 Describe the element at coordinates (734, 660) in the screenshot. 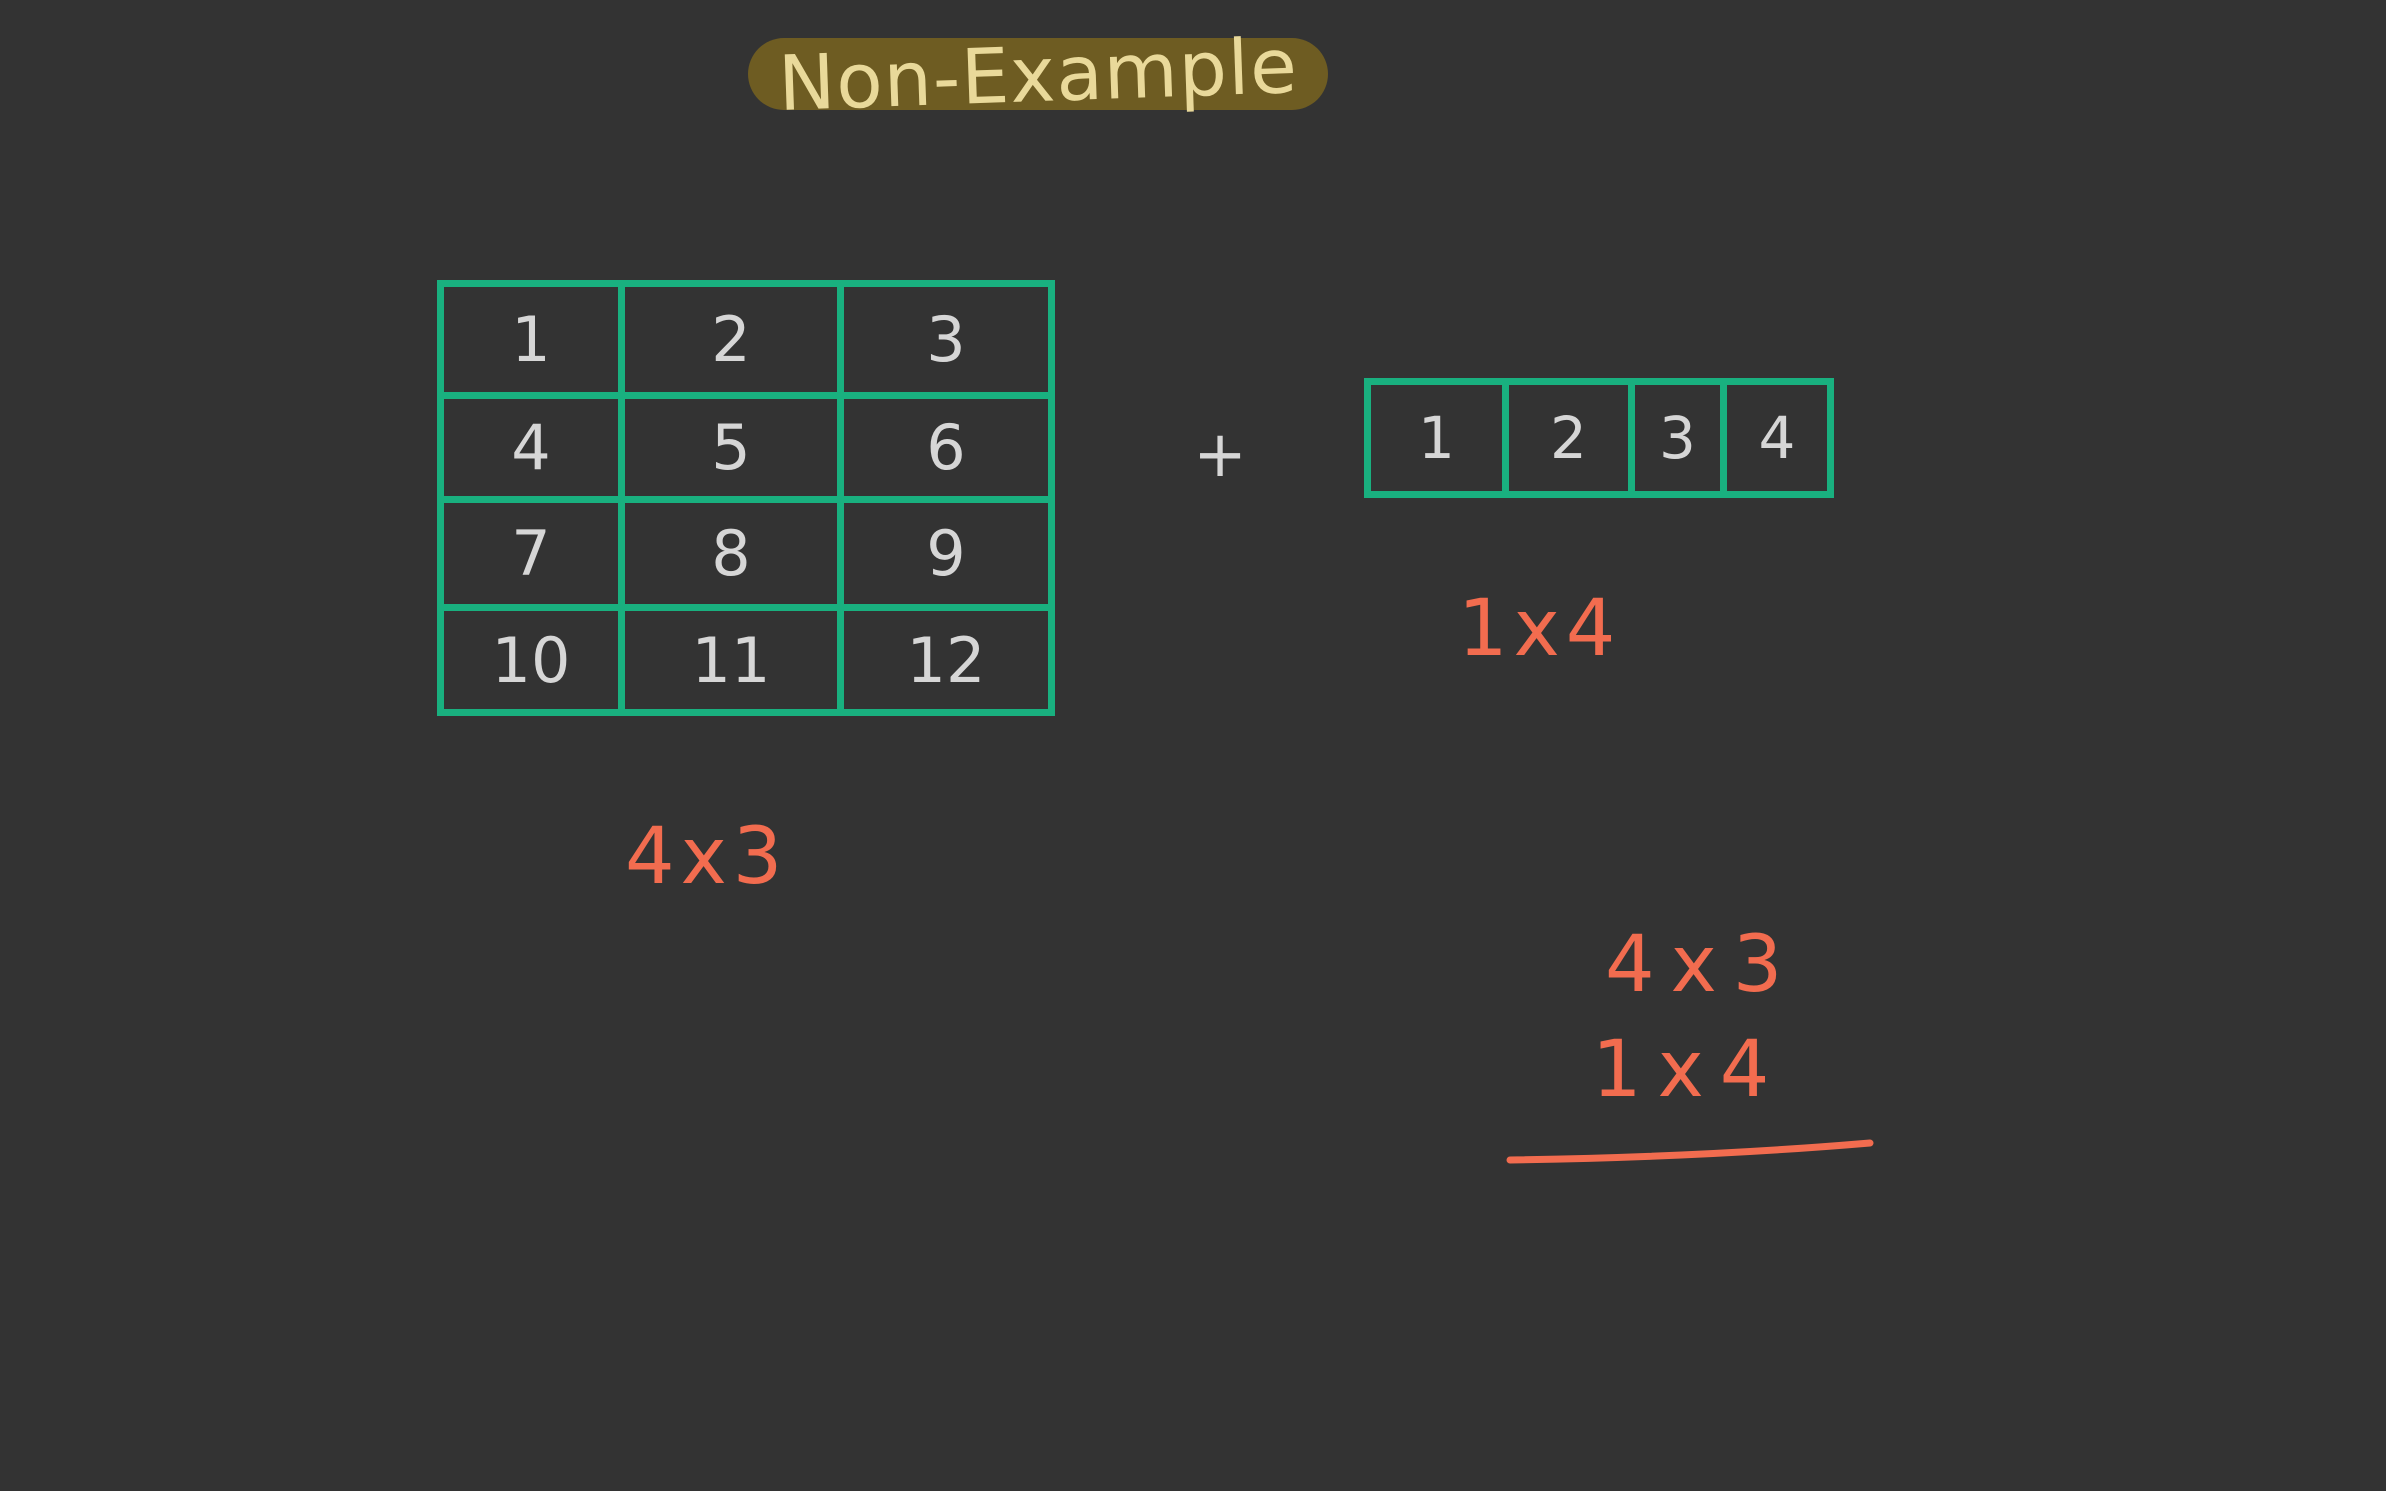

I see `grid-cell: 11` at that location.